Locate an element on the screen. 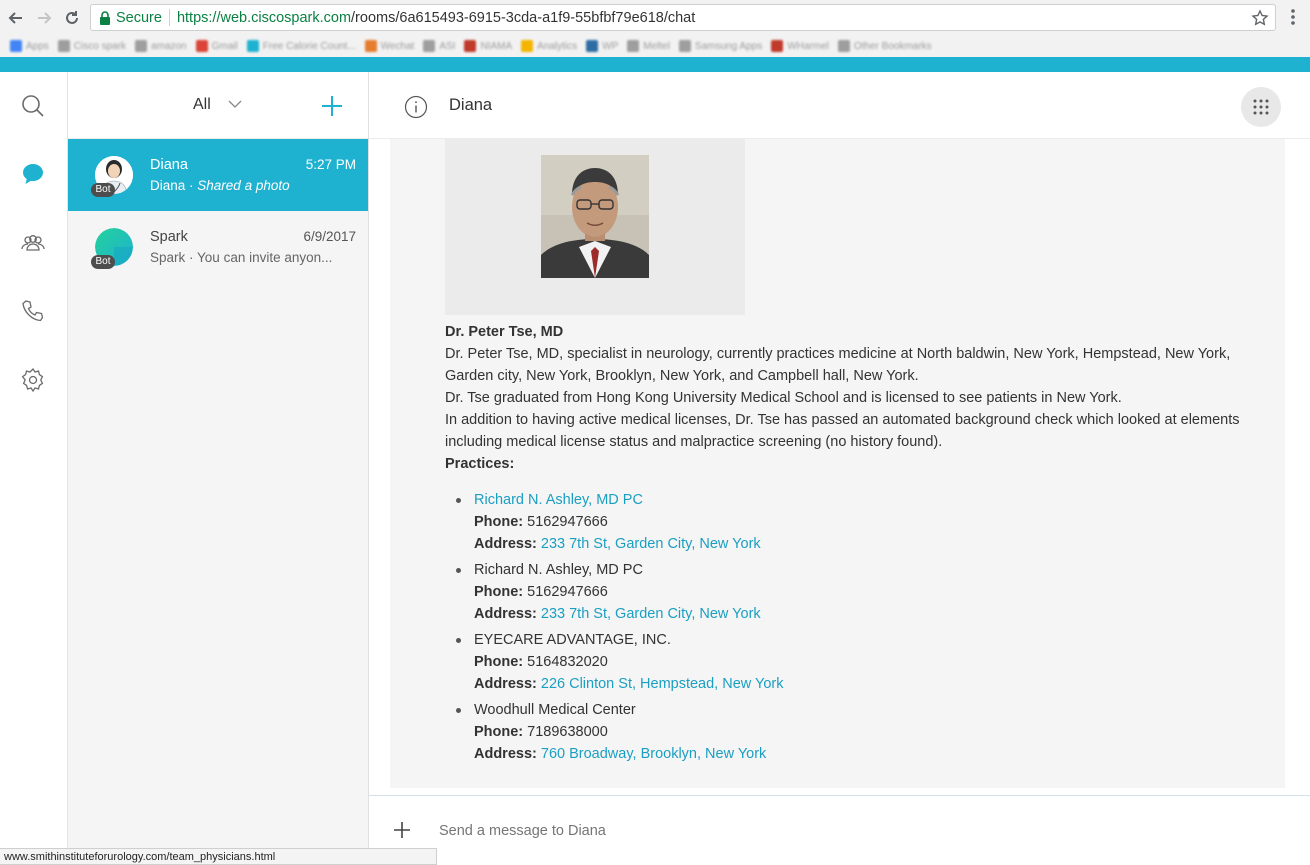 This screenshot has height=865, width=1310. practice-name-link: Richard N. Ashley, MD PC is located at coordinates (859, 500).